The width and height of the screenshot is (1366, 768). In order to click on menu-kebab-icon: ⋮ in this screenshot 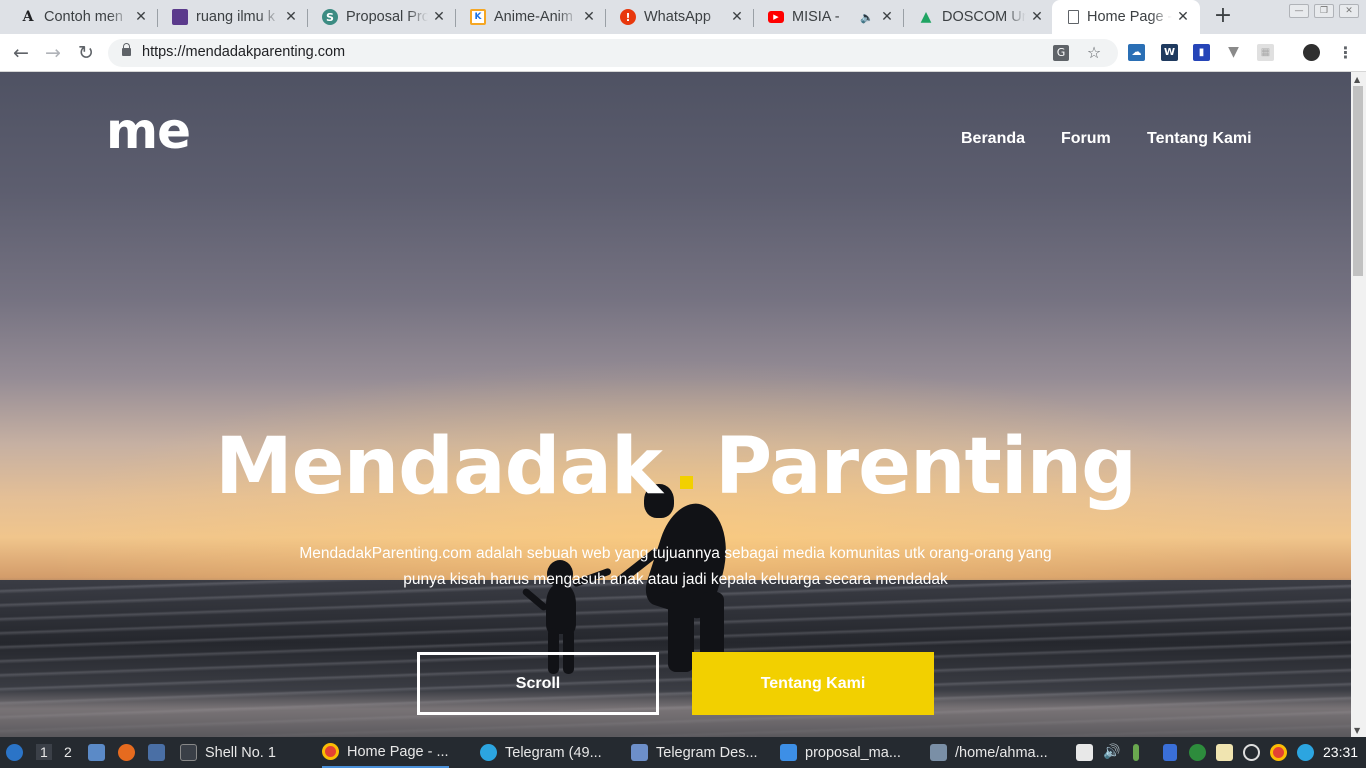, I will do `click(1345, 52)`.